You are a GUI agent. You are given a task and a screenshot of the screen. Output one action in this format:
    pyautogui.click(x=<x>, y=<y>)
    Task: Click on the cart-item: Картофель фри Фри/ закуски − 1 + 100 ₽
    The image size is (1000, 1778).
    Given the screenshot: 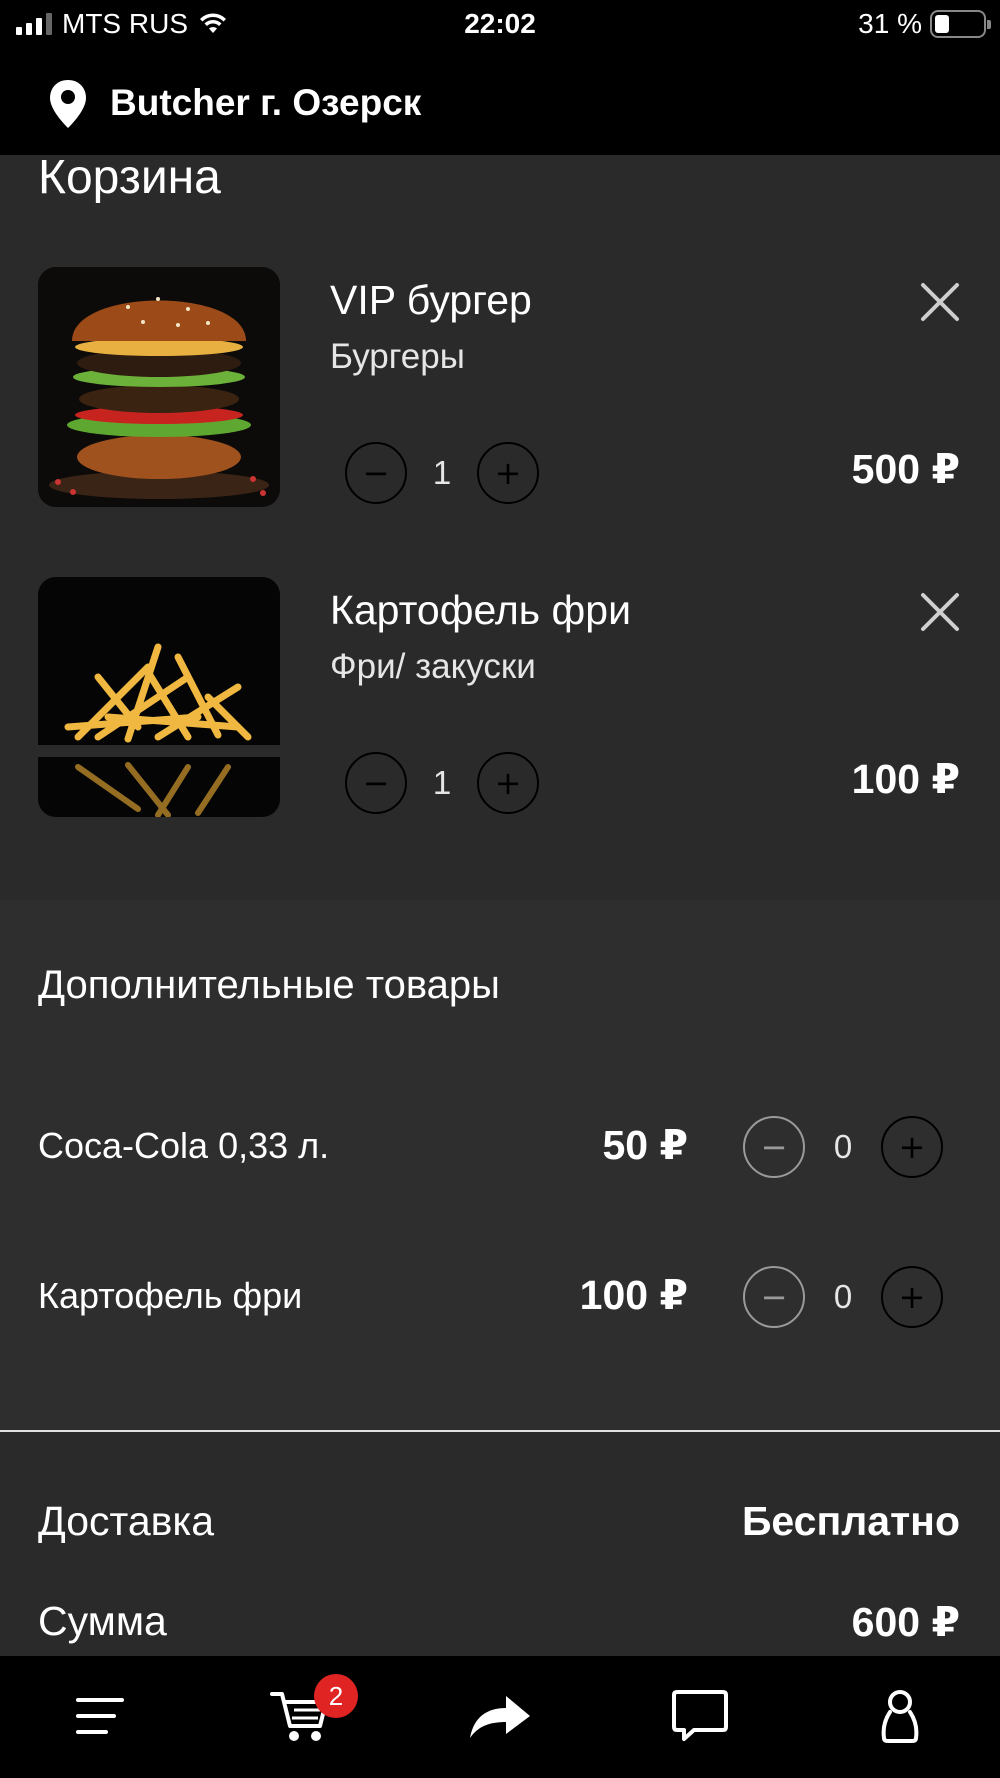 What is the action you would take?
    pyautogui.click(x=500, y=697)
    